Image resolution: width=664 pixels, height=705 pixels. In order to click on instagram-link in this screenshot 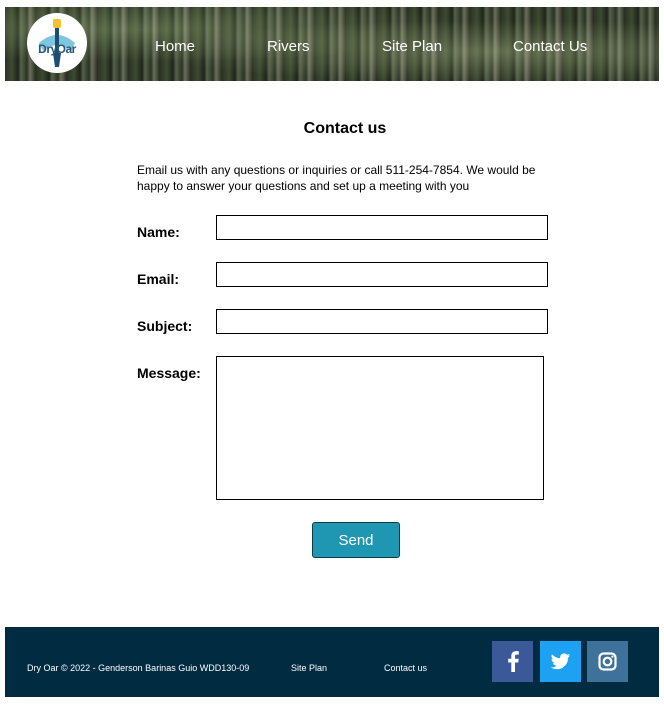, I will do `click(607, 661)`.